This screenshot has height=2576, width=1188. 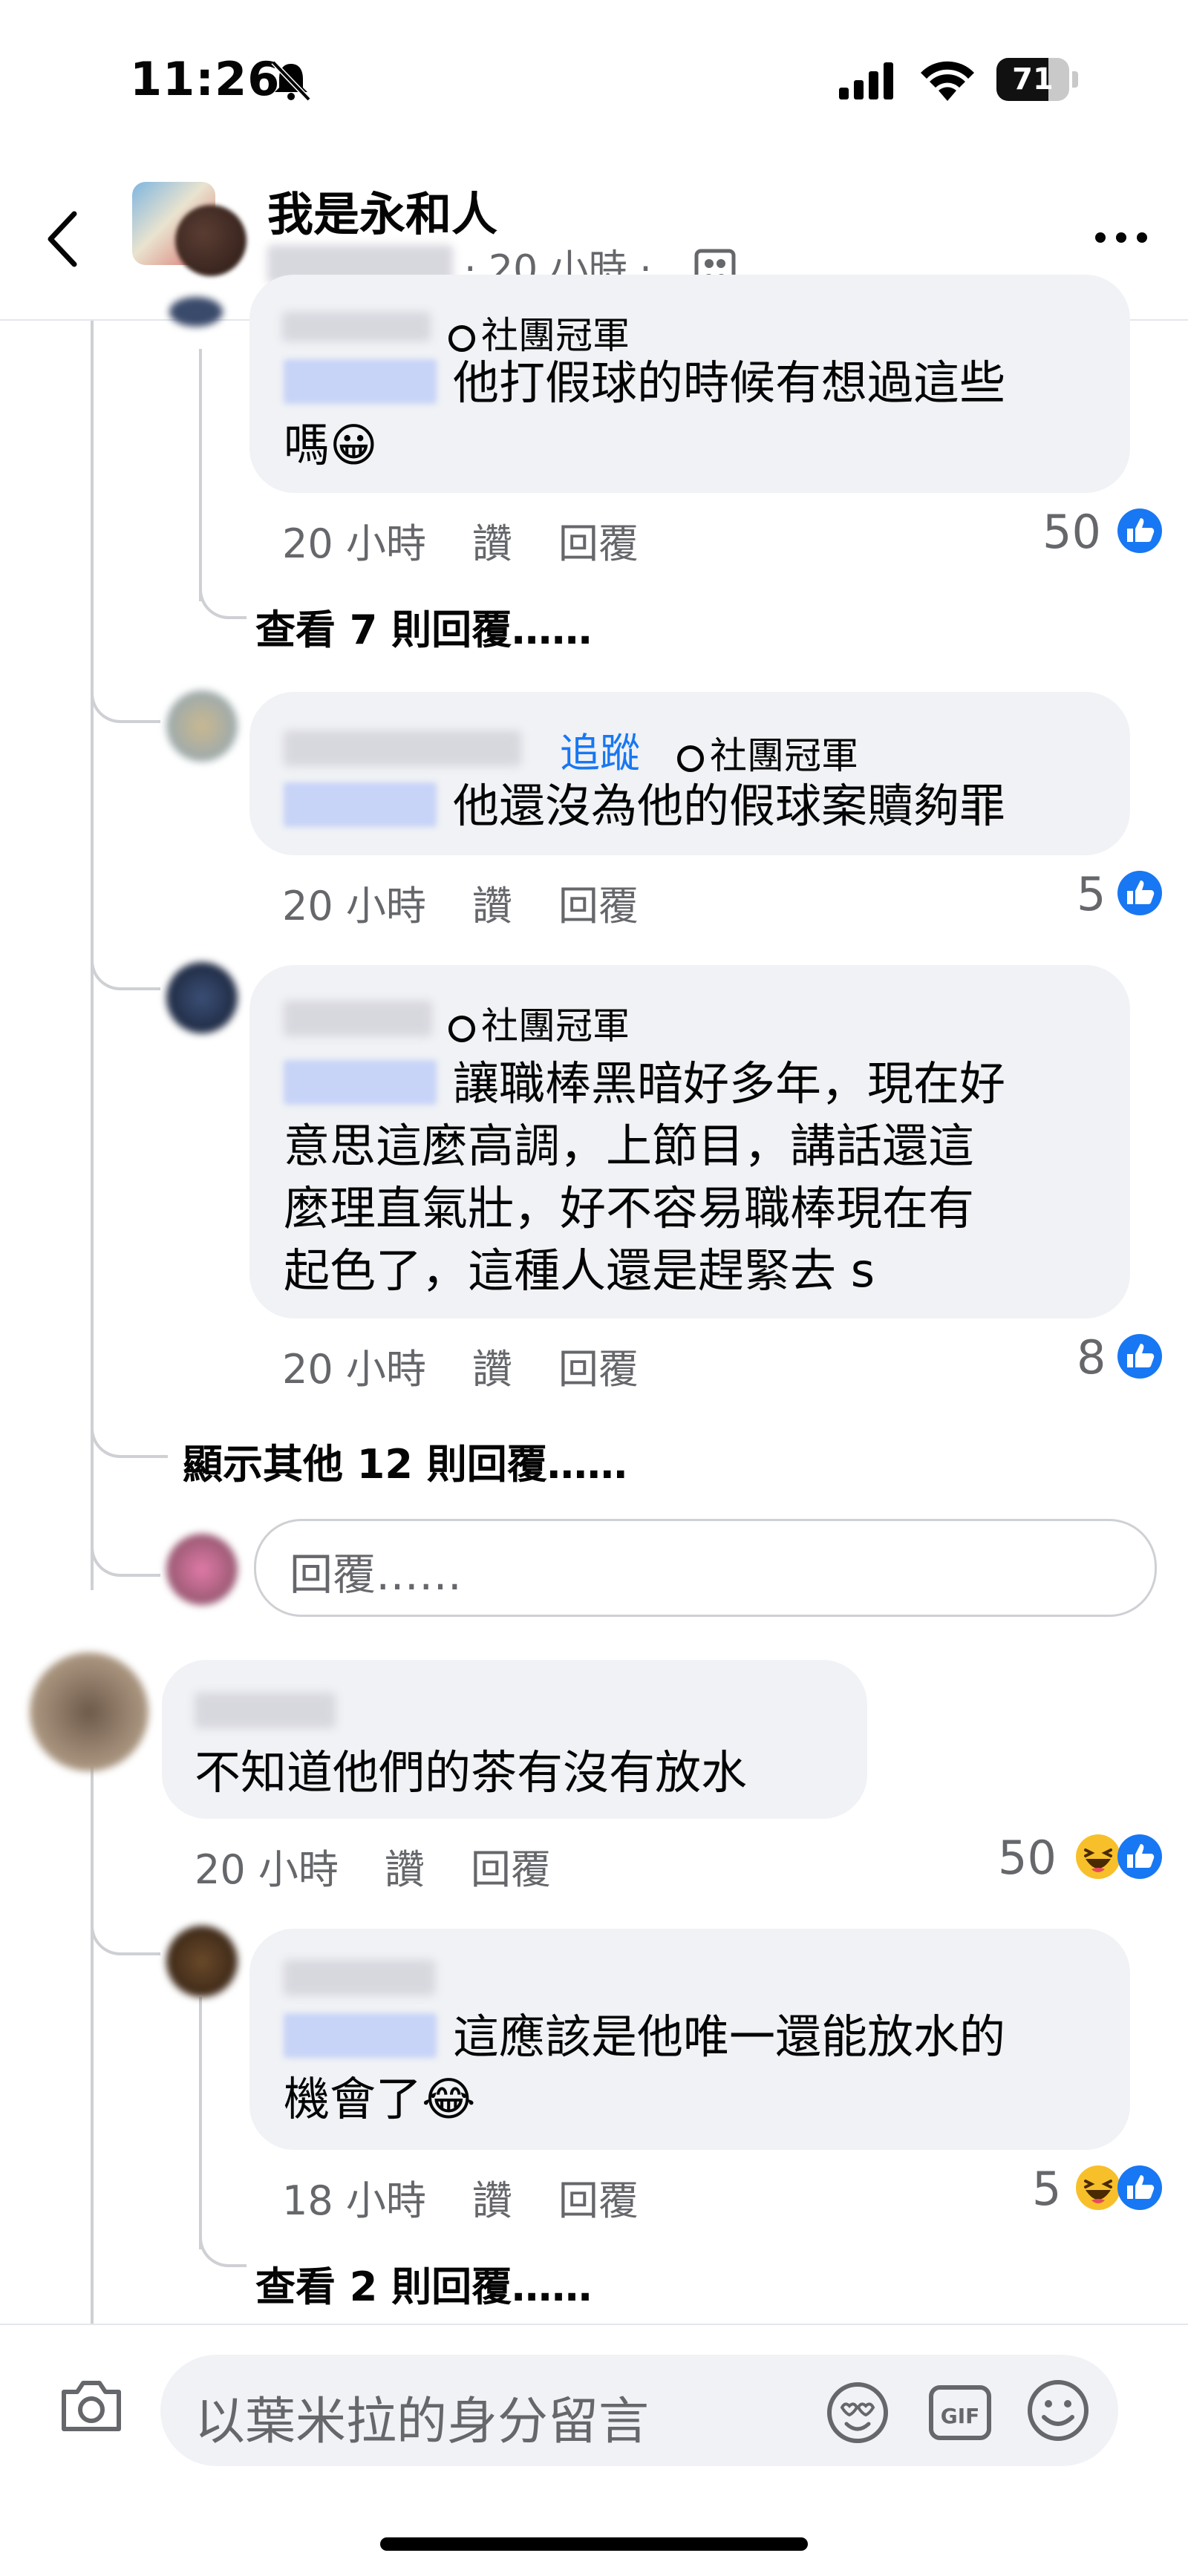 What do you see at coordinates (692, 2100) in the screenshot?
I see `comment-text: 機會了😂` at bounding box center [692, 2100].